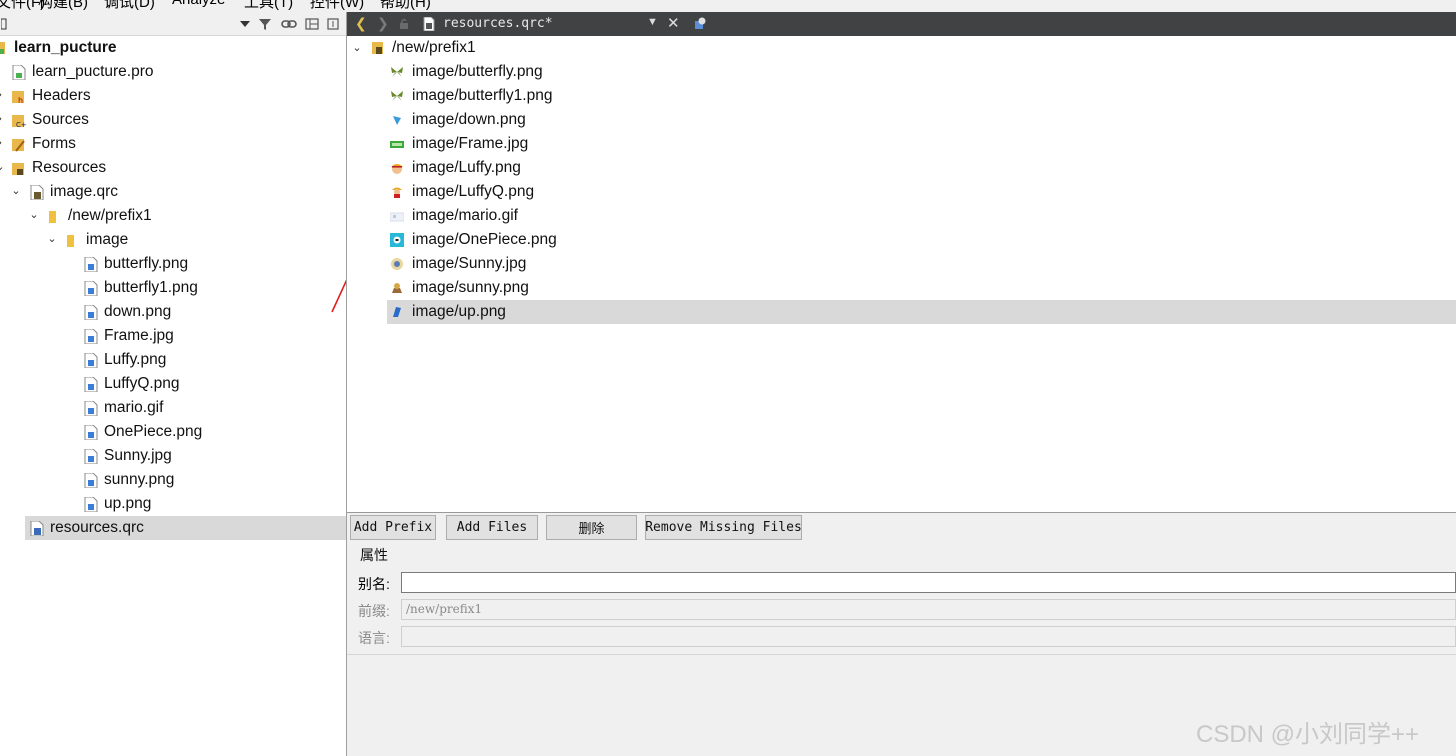  I want to click on delete-button: 删除, so click(591, 527).